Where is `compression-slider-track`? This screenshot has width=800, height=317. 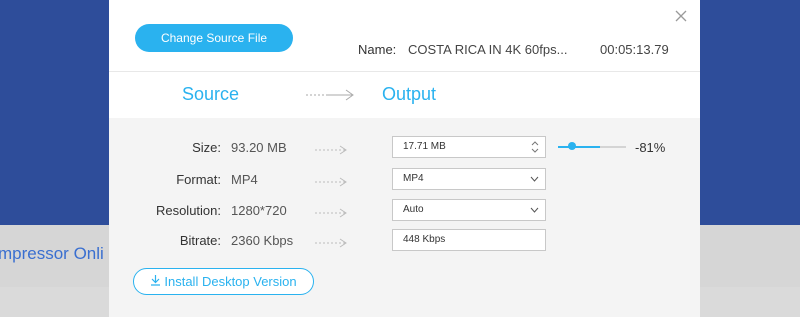
compression-slider-track is located at coordinates (613, 147).